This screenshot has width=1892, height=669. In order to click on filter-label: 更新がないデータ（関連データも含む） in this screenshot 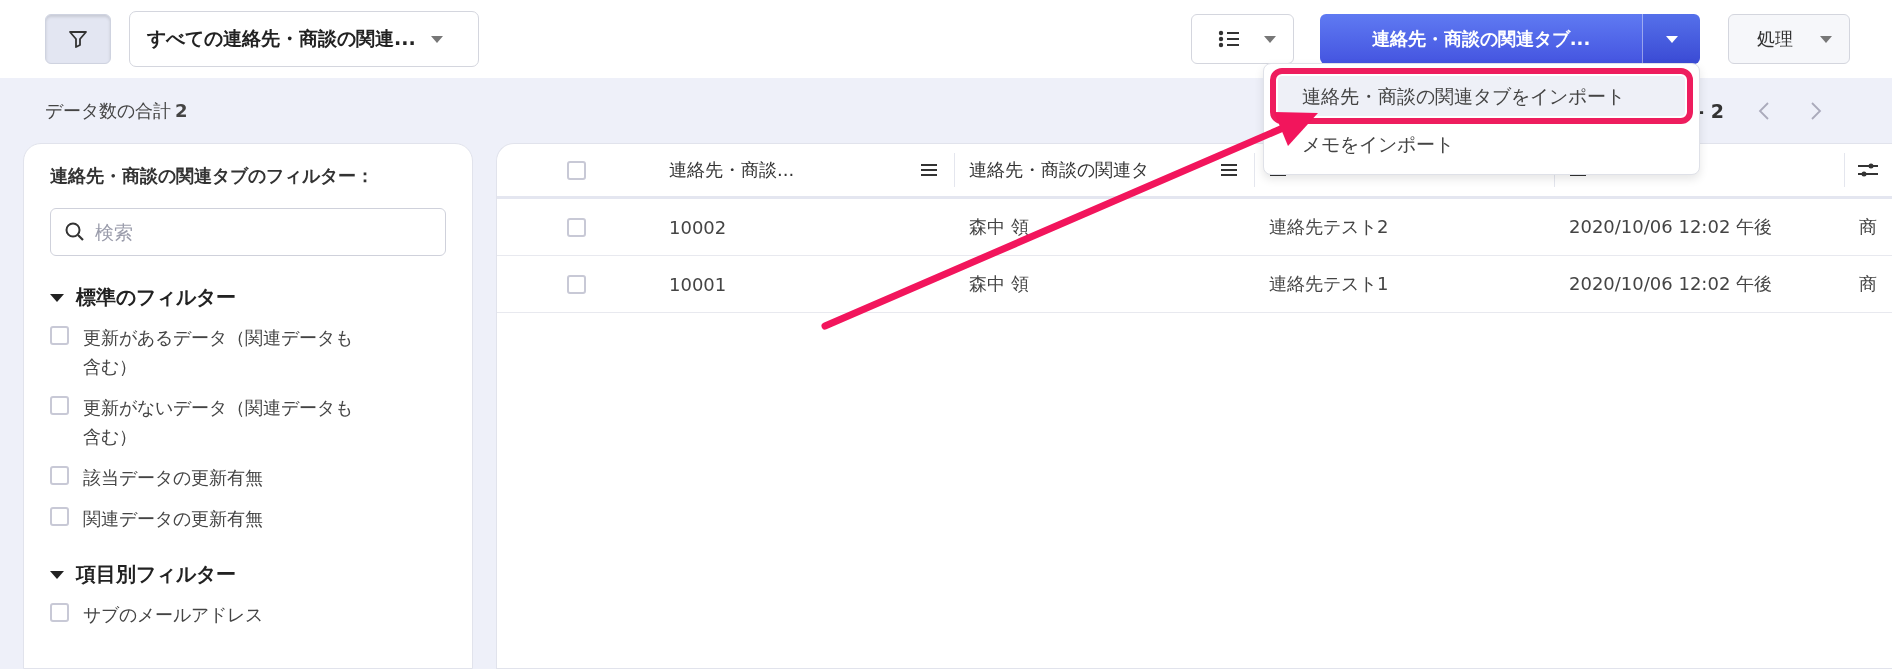, I will do `click(218, 422)`.